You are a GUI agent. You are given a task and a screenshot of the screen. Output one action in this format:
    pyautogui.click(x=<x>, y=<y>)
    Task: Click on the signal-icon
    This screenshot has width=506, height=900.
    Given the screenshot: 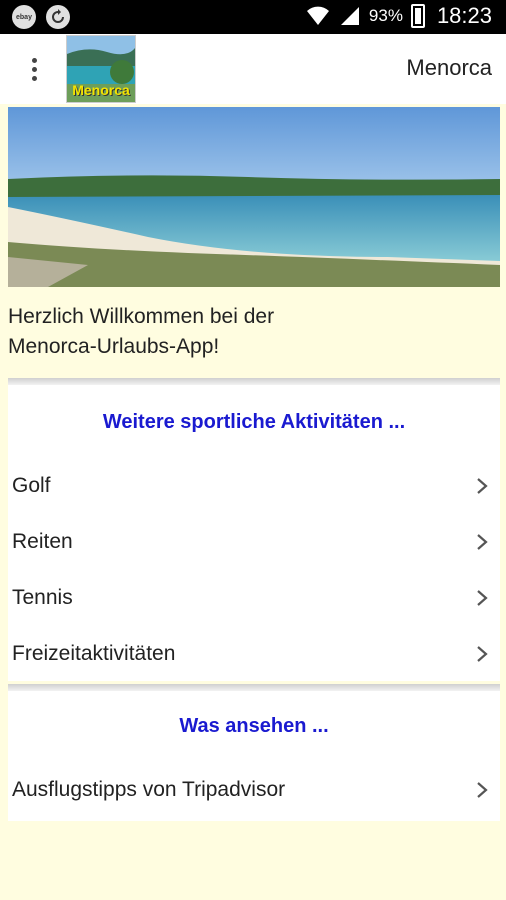 What is the action you would take?
    pyautogui.click(x=349, y=16)
    